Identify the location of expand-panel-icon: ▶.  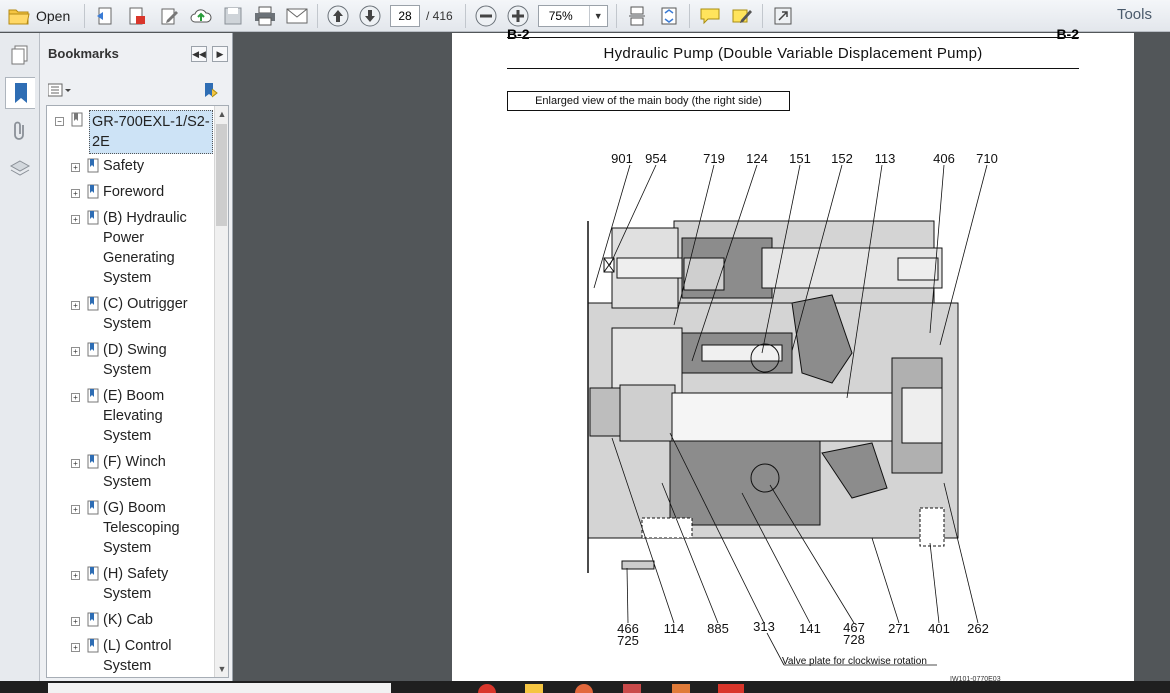
(220, 54).